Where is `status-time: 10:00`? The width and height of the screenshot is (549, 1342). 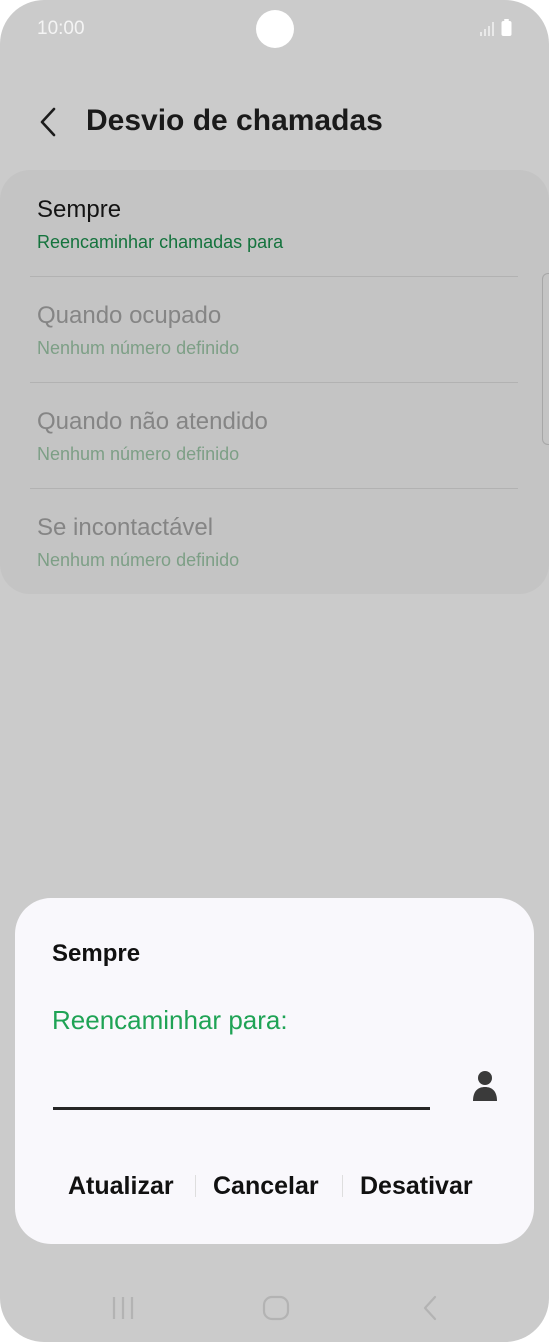
status-time: 10:00 is located at coordinates (61, 28).